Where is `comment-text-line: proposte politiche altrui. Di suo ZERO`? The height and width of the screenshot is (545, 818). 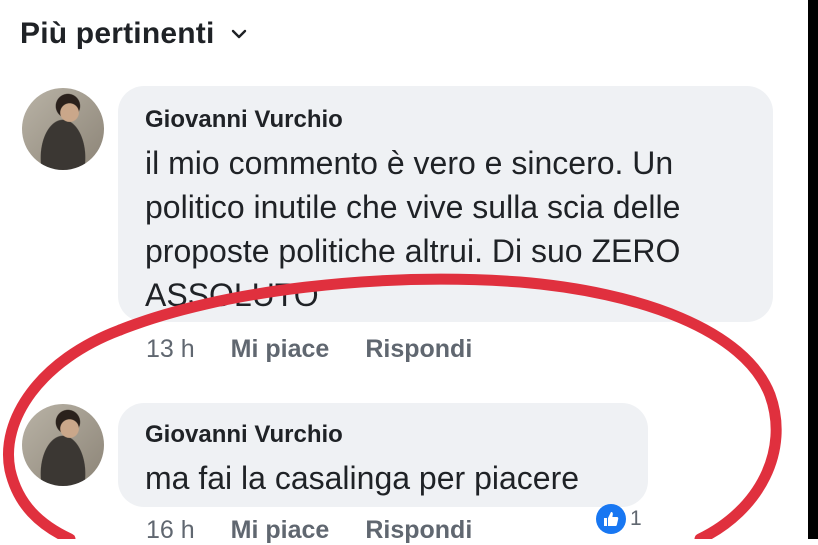
comment-text-line: proposte politiche altrui. Di suo ZERO is located at coordinates (413, 251).